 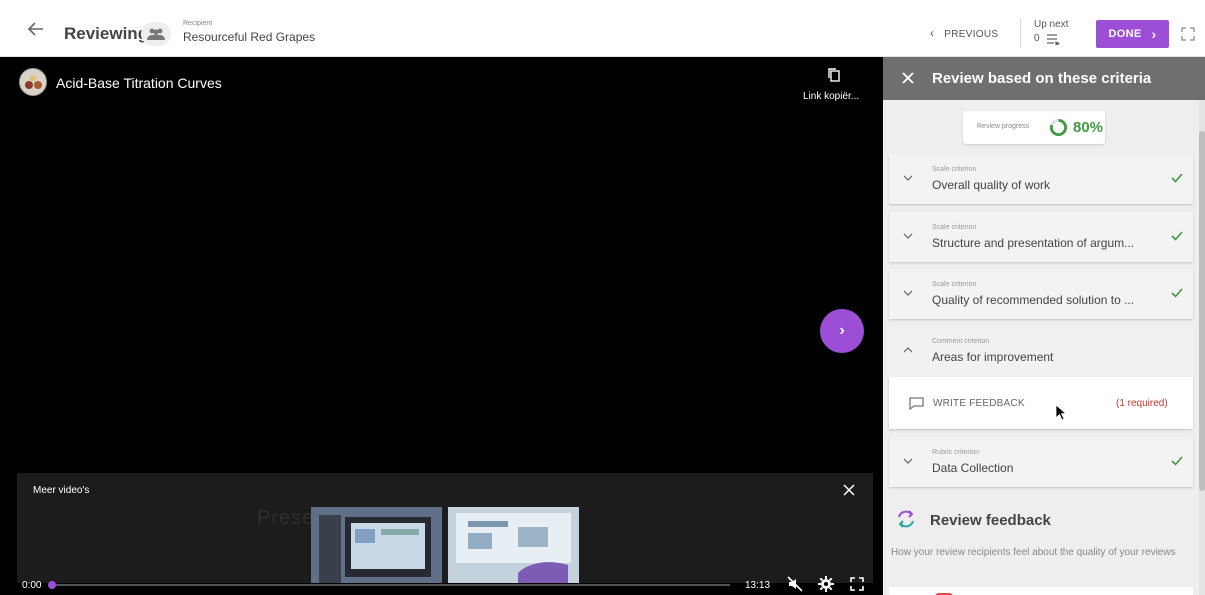 What do you see at coordinates (973, 468) in the screenshot?
I see `criterion-name: Data Collection` at bounding box center [973, 468].